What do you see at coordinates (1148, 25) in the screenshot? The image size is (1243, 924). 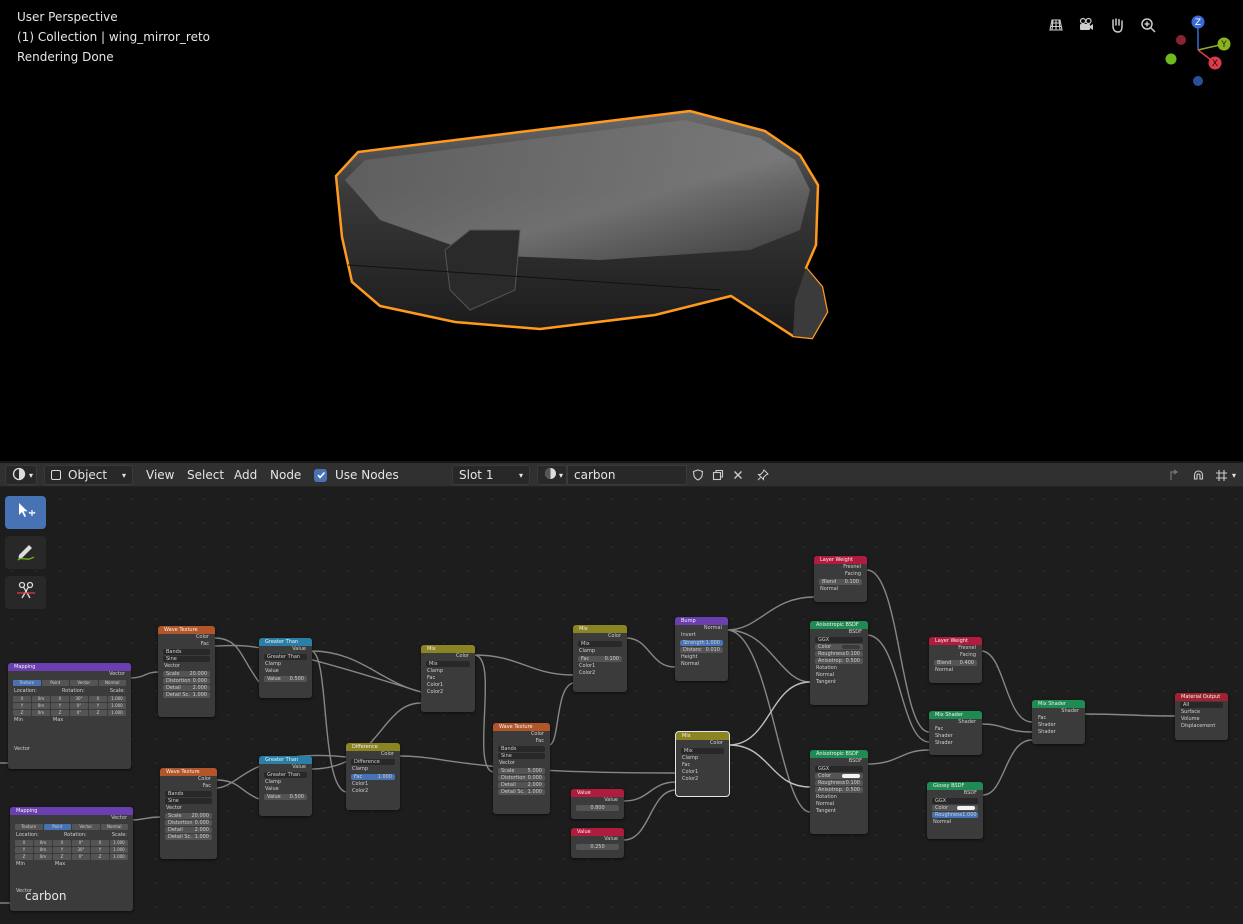 I see `zoom-icon` at bounding box center [1148, 25].